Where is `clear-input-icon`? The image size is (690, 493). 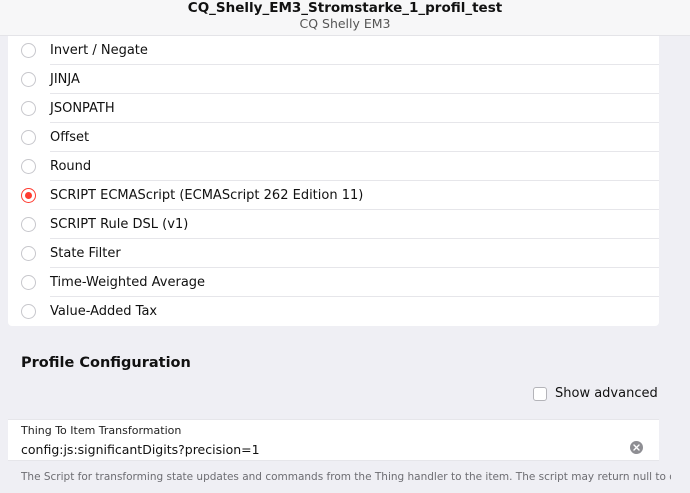 clear-input-icon is located at coordinates (636, 447).